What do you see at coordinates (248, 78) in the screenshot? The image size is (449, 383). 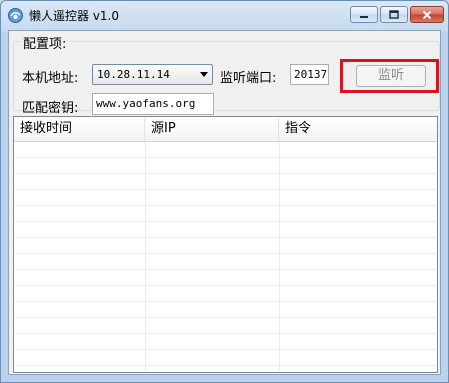 I see `port-label: 监听端口:` at bounding box center [248, 78].